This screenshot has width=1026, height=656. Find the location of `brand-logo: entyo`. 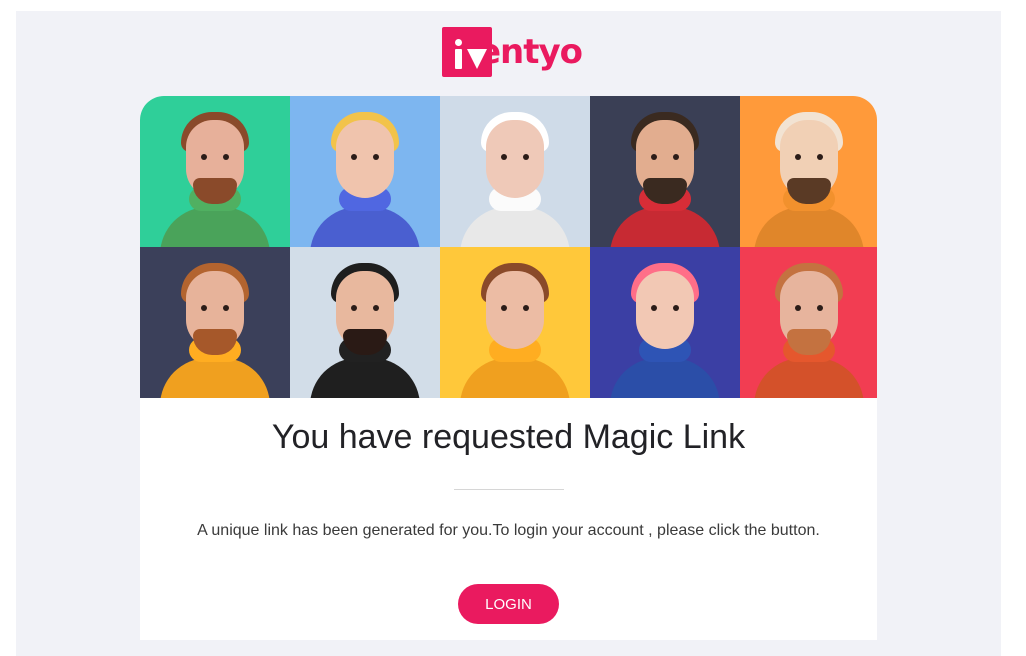

brand-logo: entyo is located at coordinates (512, 52).